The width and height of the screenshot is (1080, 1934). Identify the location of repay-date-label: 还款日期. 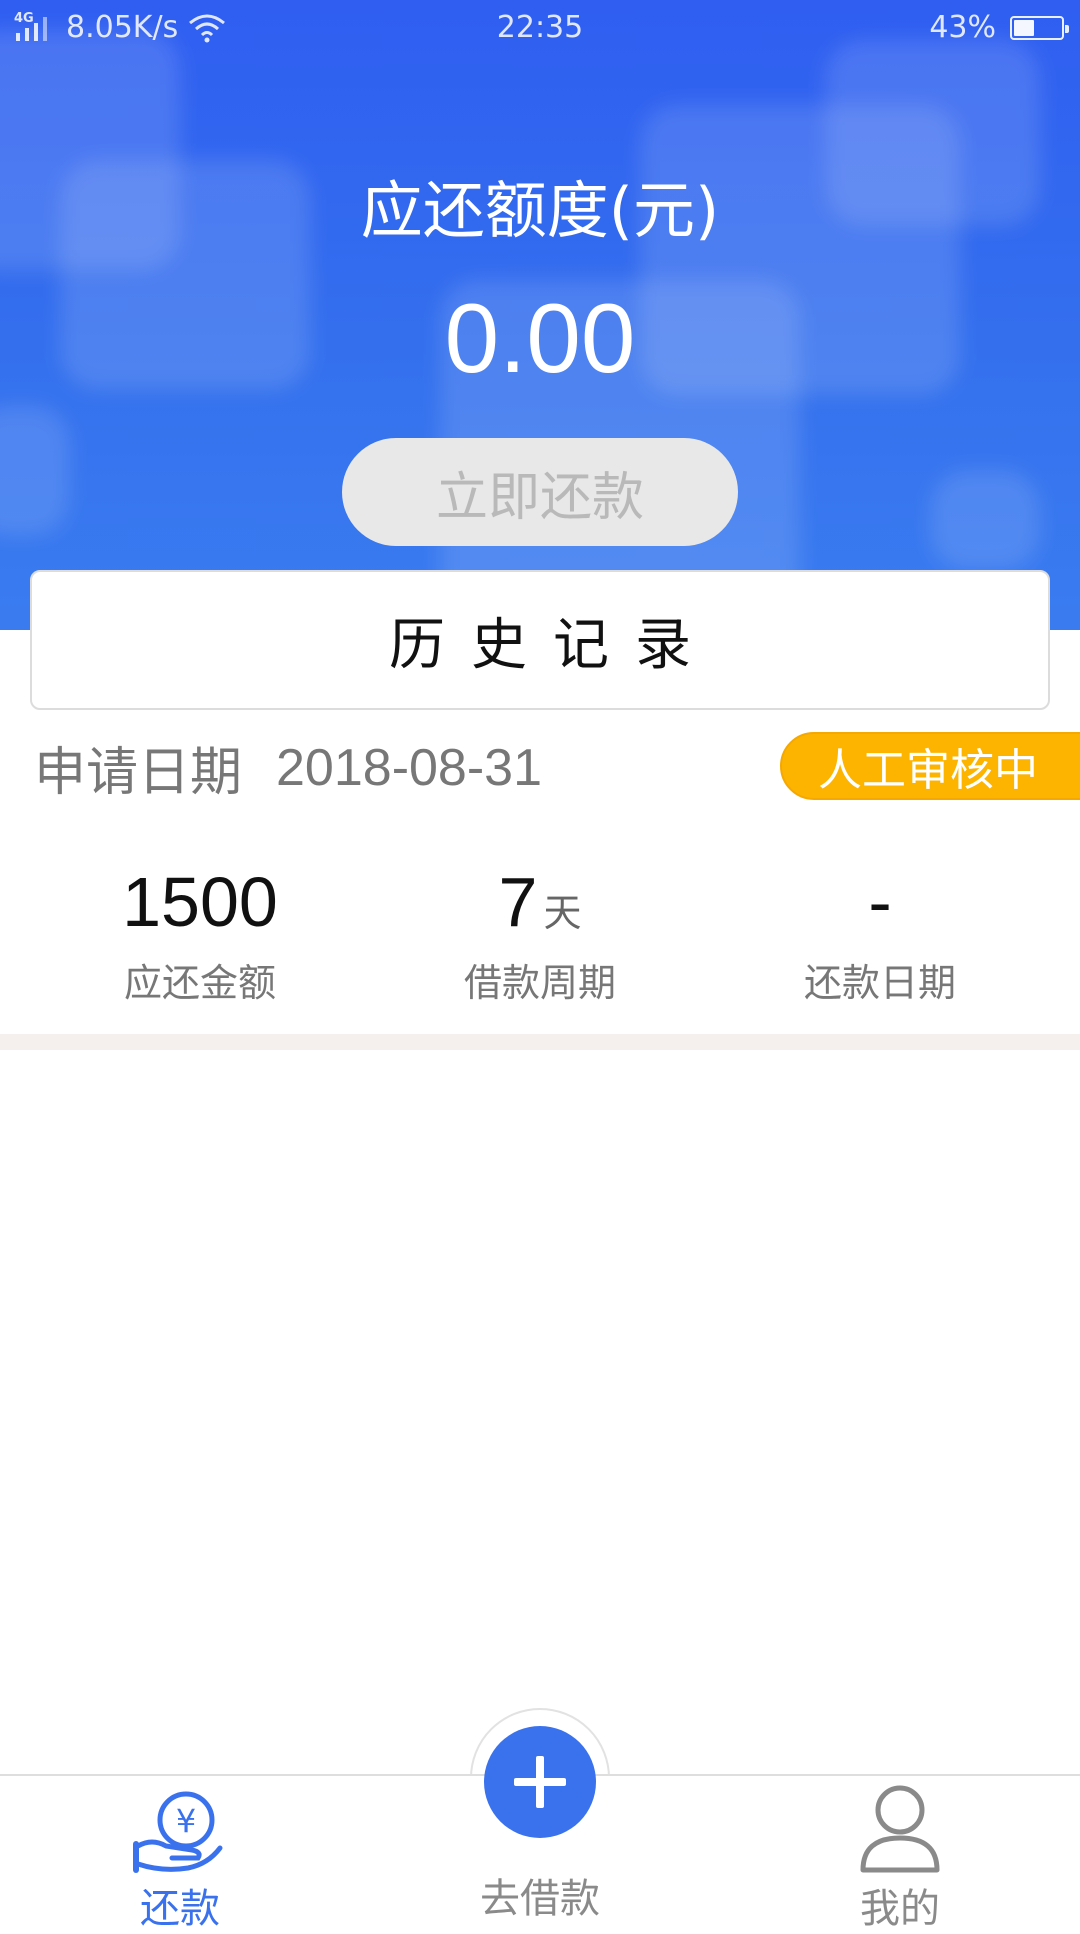
(879, 983).